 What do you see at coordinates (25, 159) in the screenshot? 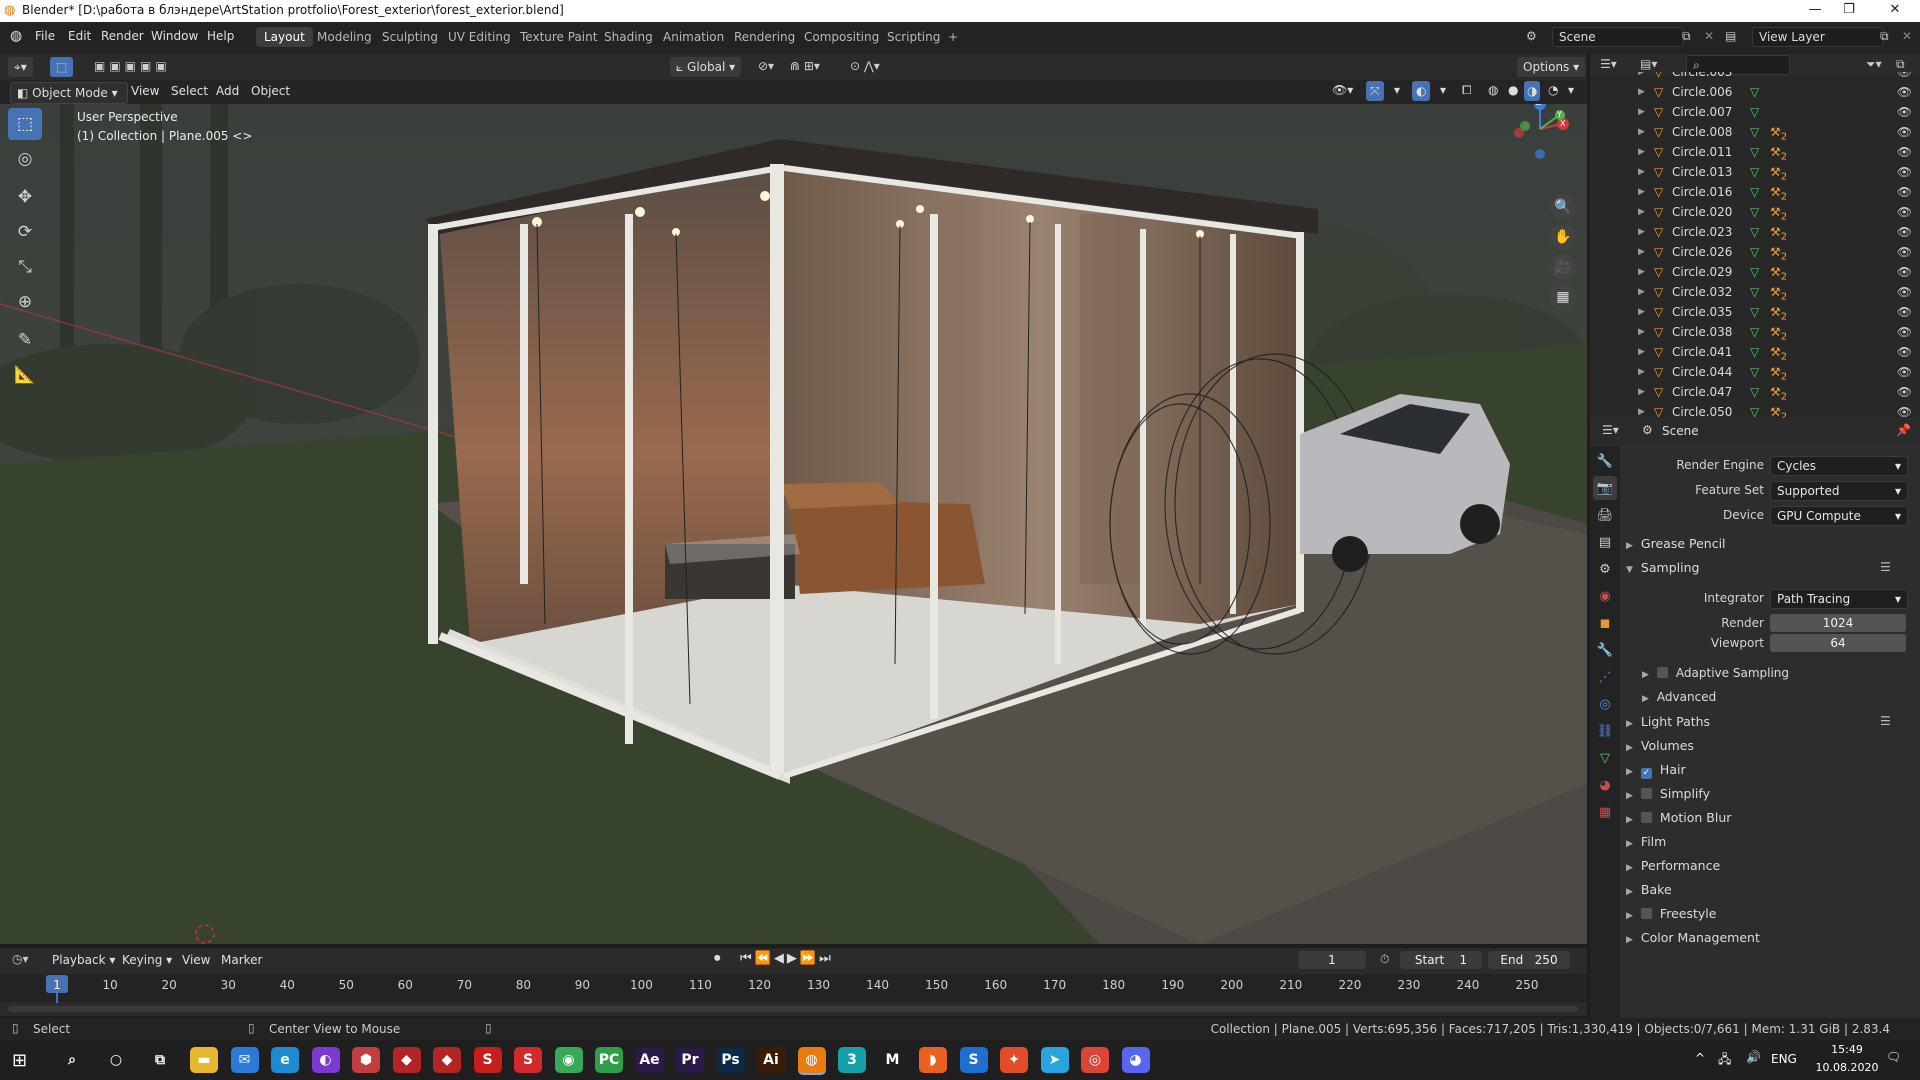
I see `cursor-tool-icon: ◎` at bounding box center [25, 159].